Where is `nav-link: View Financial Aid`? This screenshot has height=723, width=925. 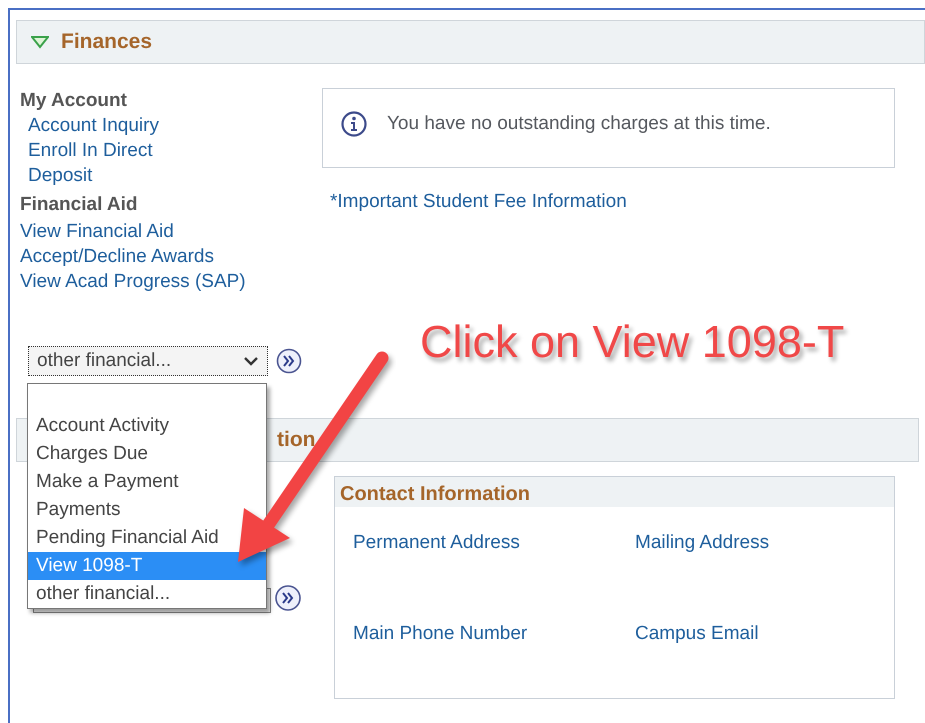
nav-link: View Financial Aid is located at coordinates (165, 231).